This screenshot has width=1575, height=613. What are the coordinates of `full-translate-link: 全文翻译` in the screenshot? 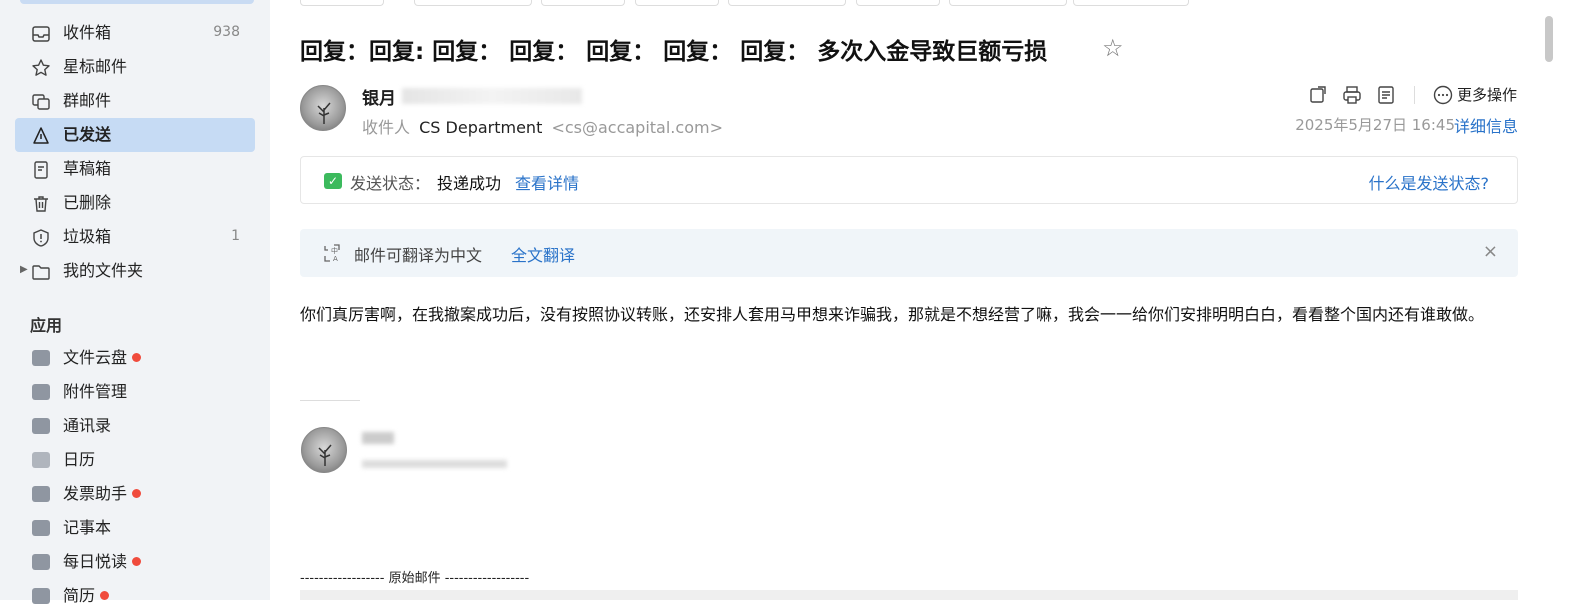 It's located at (543, 254).